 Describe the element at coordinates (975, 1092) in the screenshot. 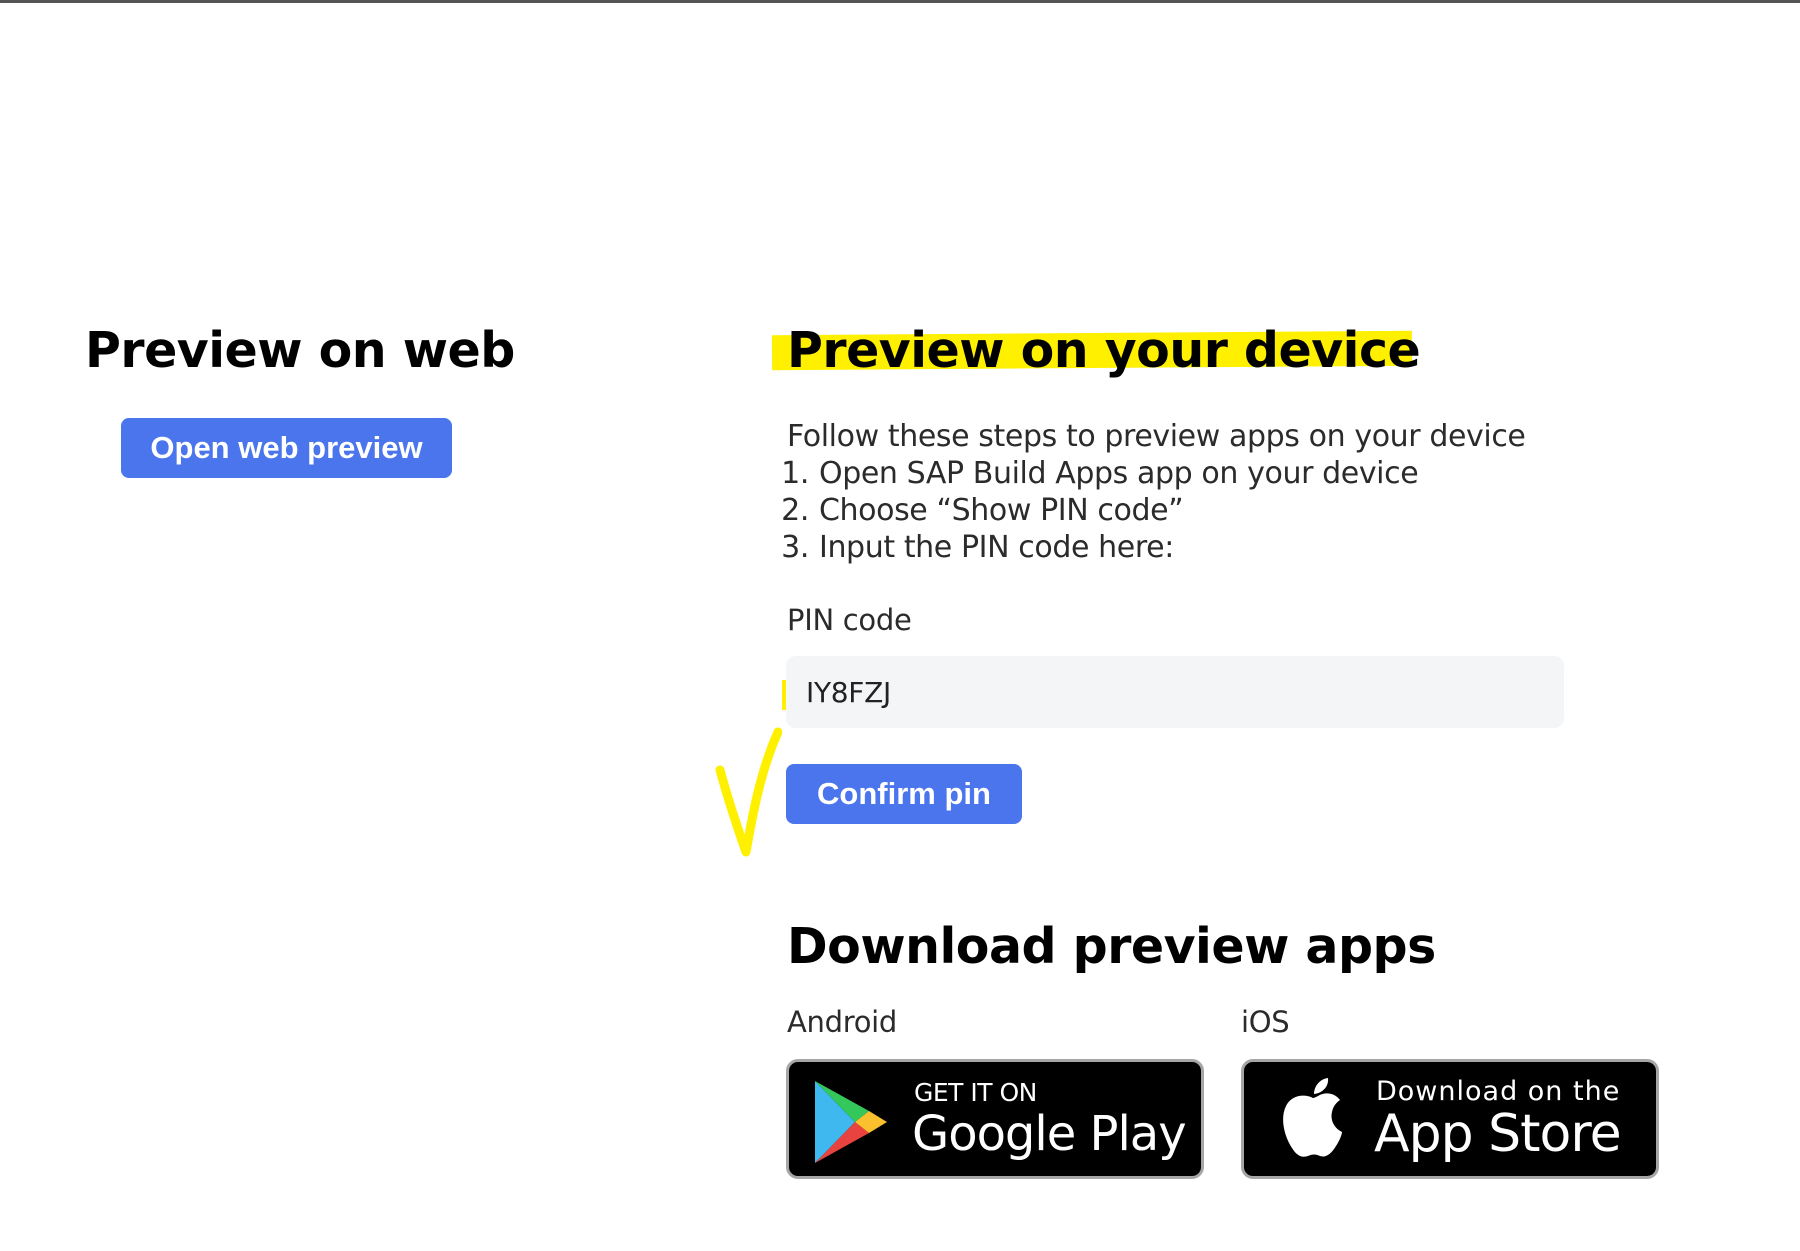

I see `google-play-small-text: GET IT ON` at that location.